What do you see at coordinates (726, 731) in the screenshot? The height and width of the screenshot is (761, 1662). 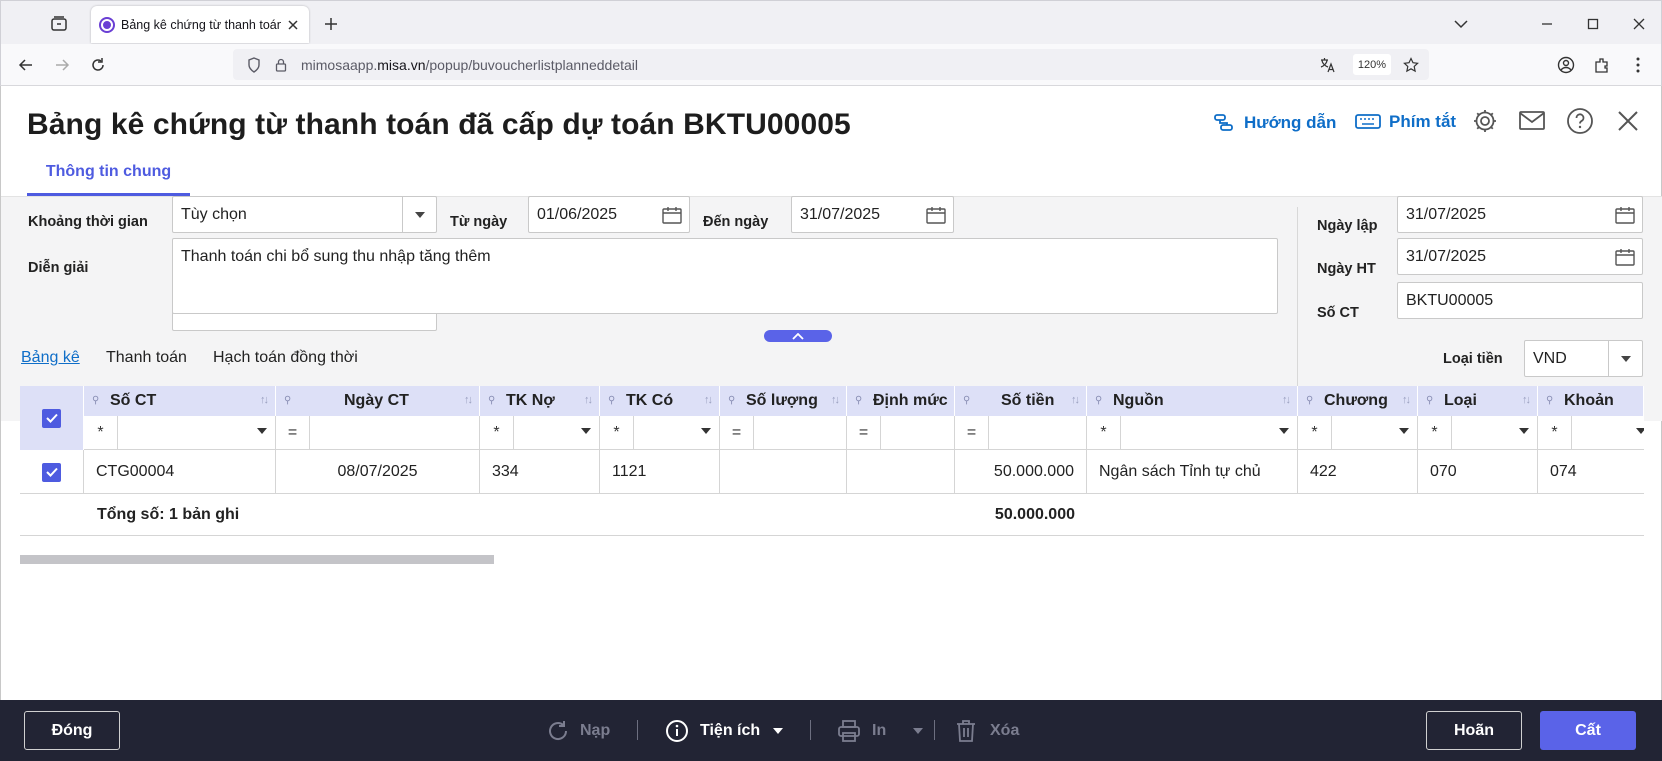 I see `utilities-button: Tiện ích` at bounding box center [726, 731].